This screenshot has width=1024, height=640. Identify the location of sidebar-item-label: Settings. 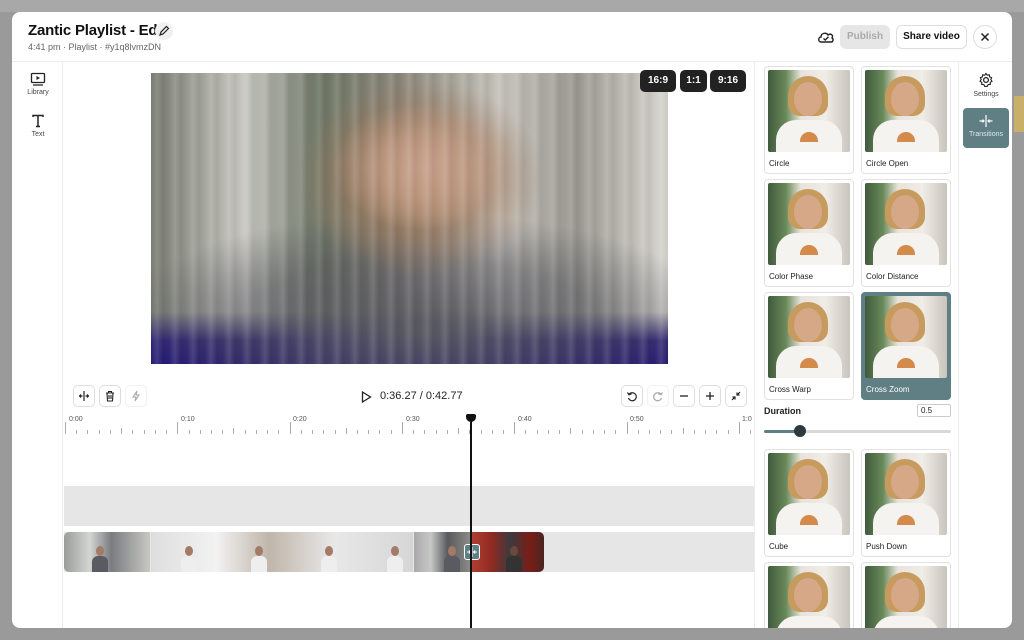
(986, 94).